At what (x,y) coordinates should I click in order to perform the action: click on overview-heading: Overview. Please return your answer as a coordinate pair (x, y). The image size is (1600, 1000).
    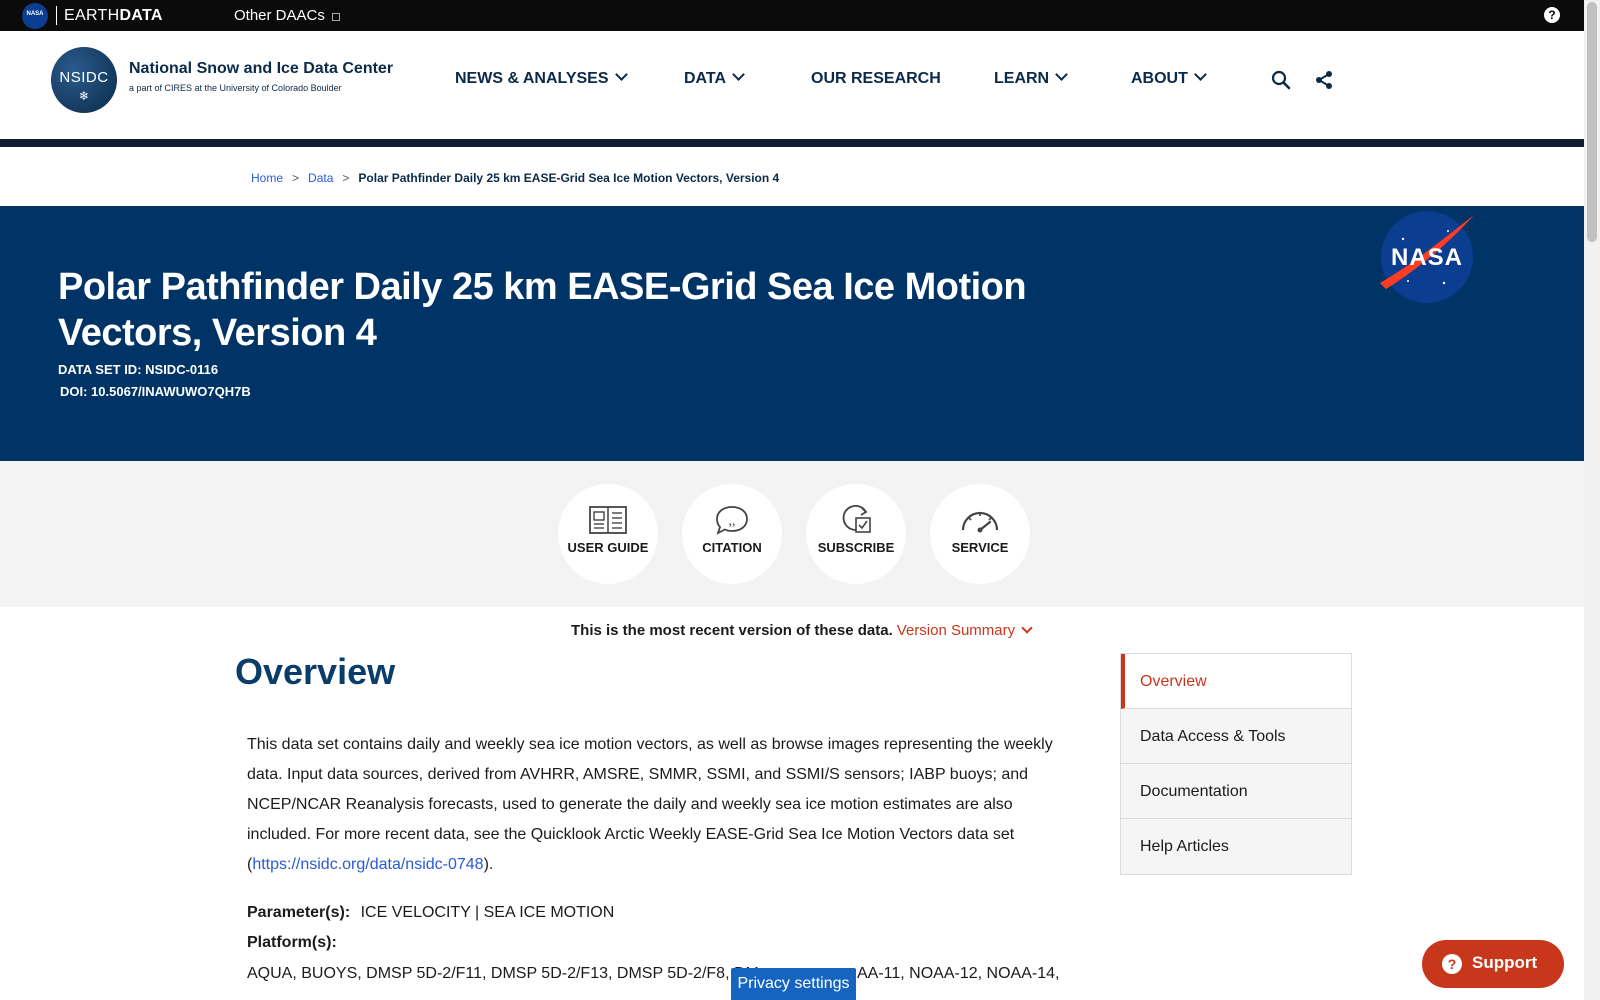
    Looking at the image, I should click on (315, 671).